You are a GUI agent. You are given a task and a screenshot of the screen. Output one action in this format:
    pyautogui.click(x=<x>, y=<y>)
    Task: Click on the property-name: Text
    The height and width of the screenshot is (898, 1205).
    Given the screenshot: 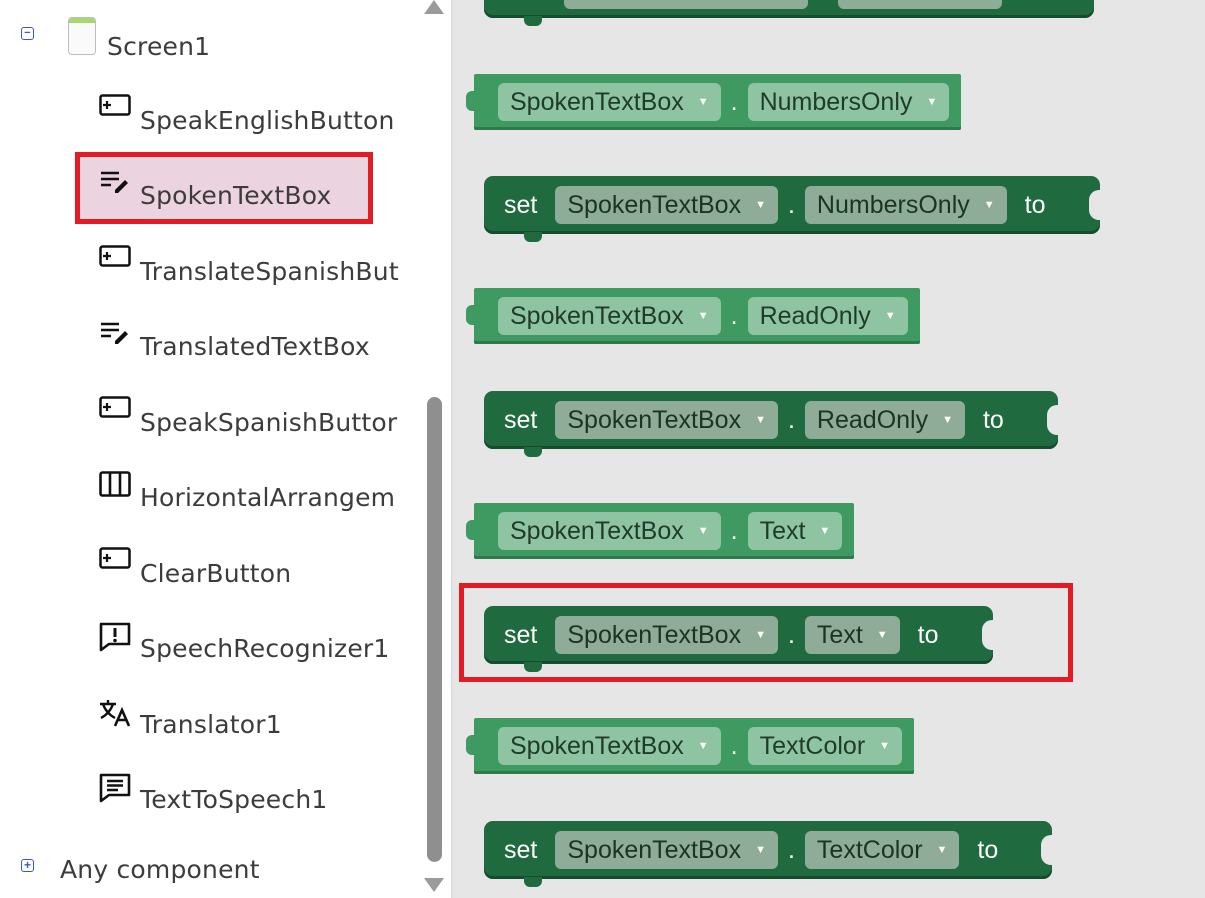 What is the action you would take?
    pyautogui.click(x=782, y=530)
    